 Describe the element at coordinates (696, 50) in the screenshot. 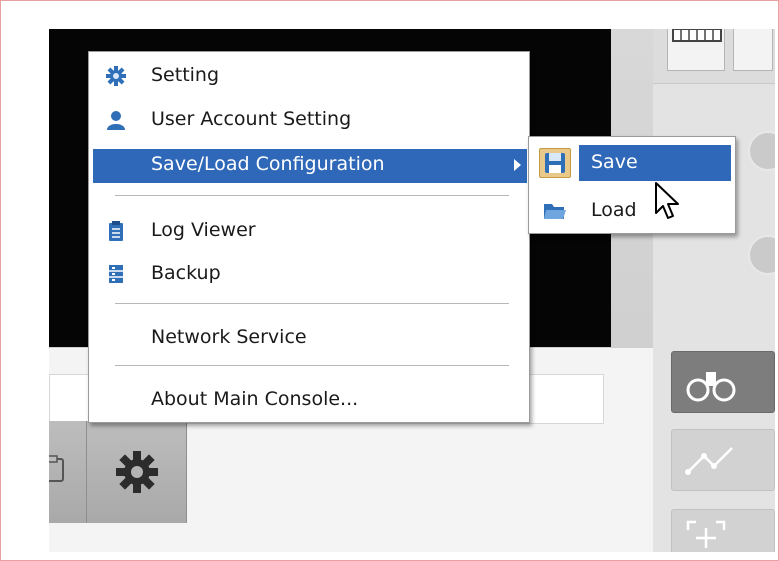

I see `grid-layout-button` at that location.